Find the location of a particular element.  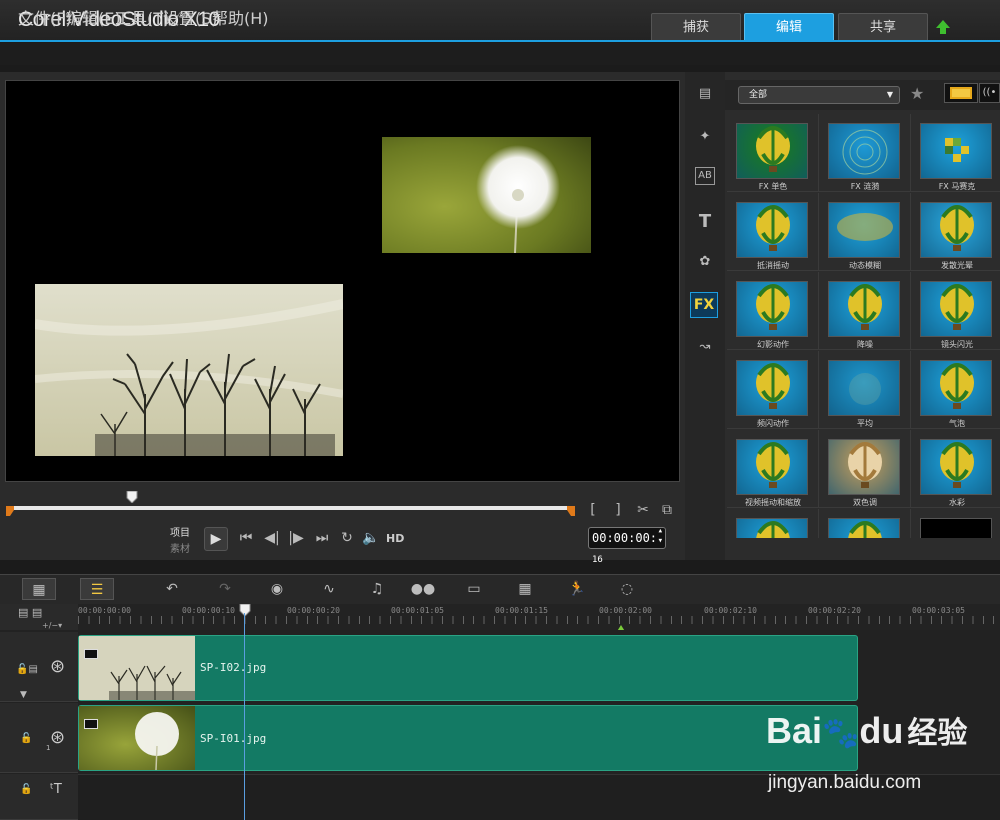

mark-out-marker is located at coordinates (571, 511).